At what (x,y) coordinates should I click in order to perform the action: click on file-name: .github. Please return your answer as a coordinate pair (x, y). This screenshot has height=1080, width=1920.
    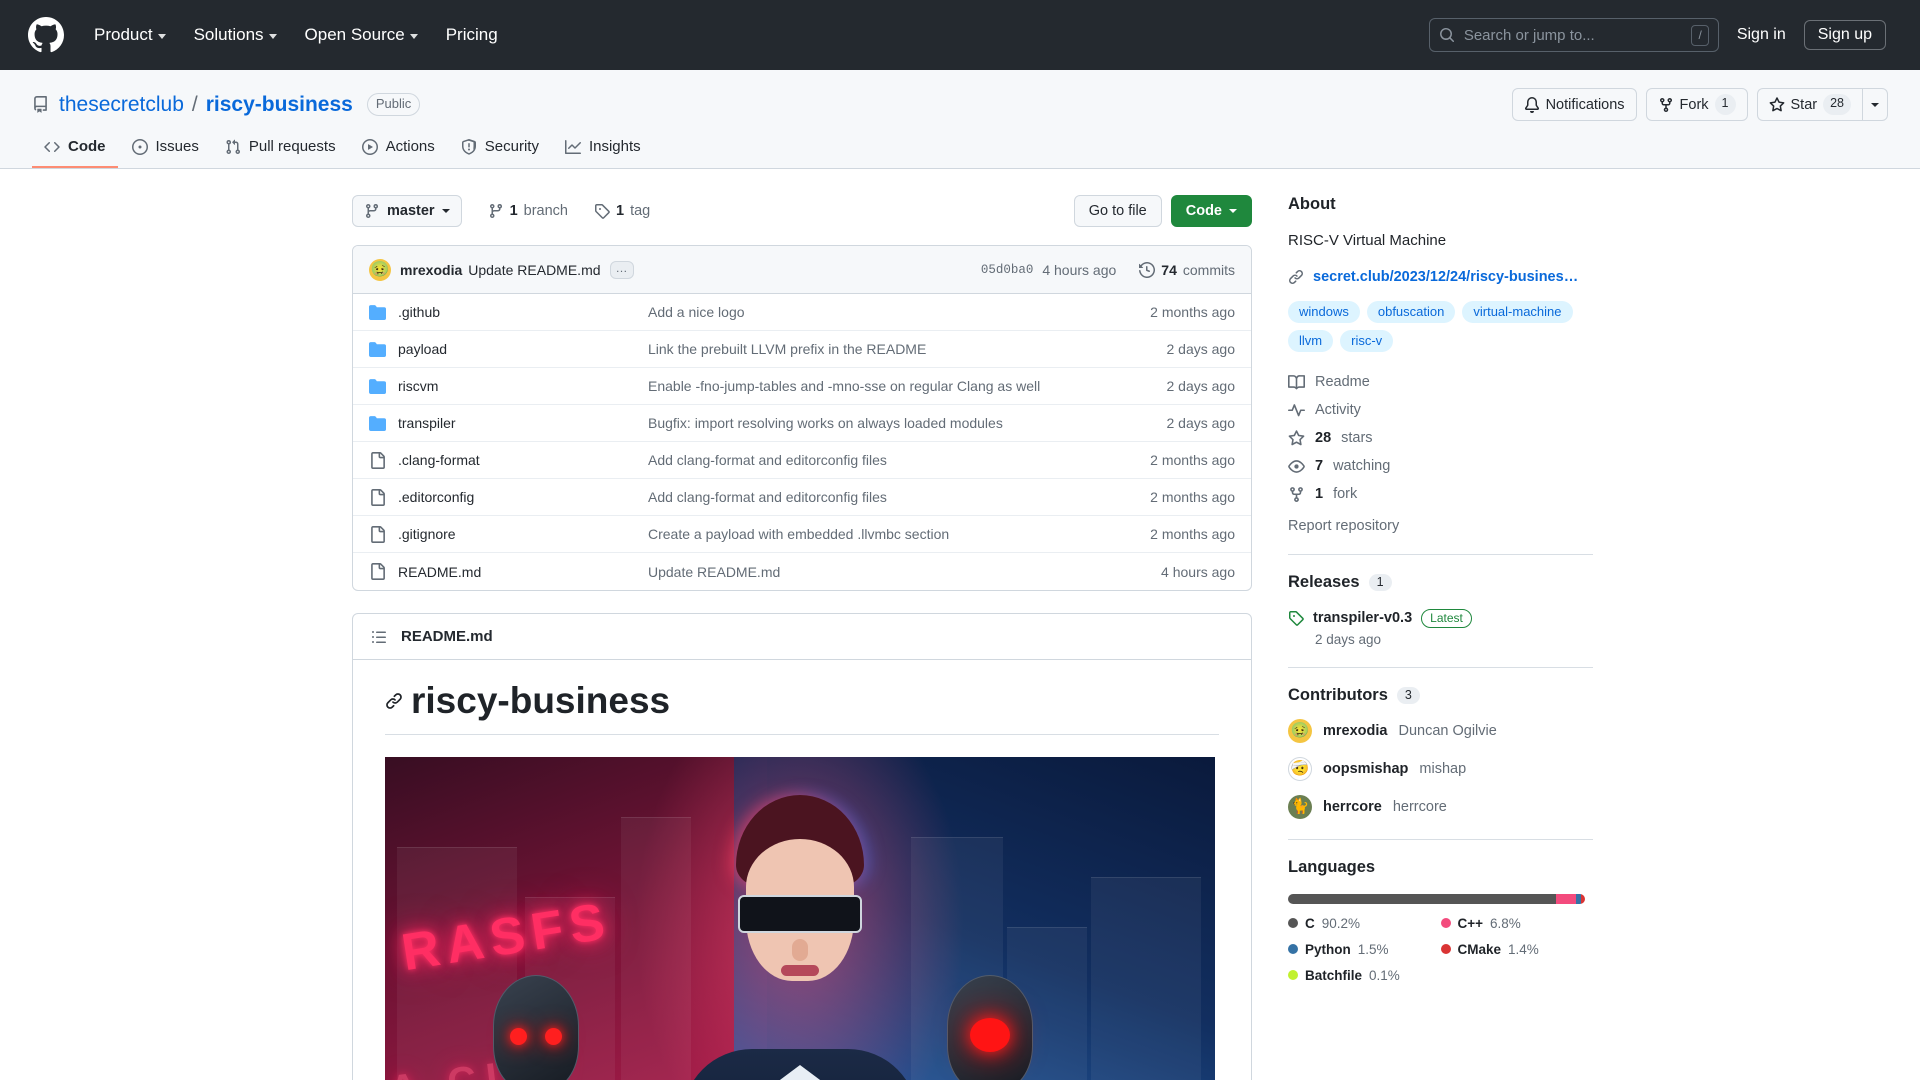
    Looking at the image, I should click on (523, 312).